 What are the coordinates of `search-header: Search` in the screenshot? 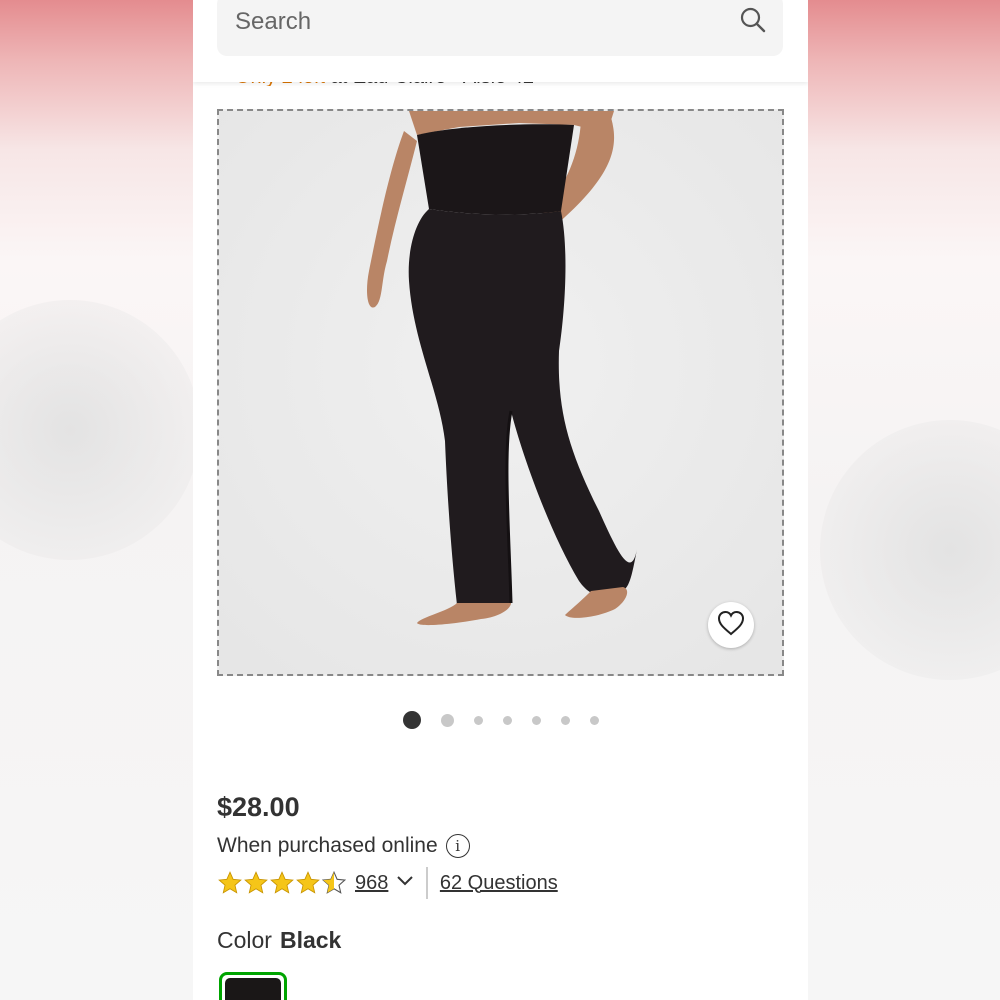 It's located at (500, 41).